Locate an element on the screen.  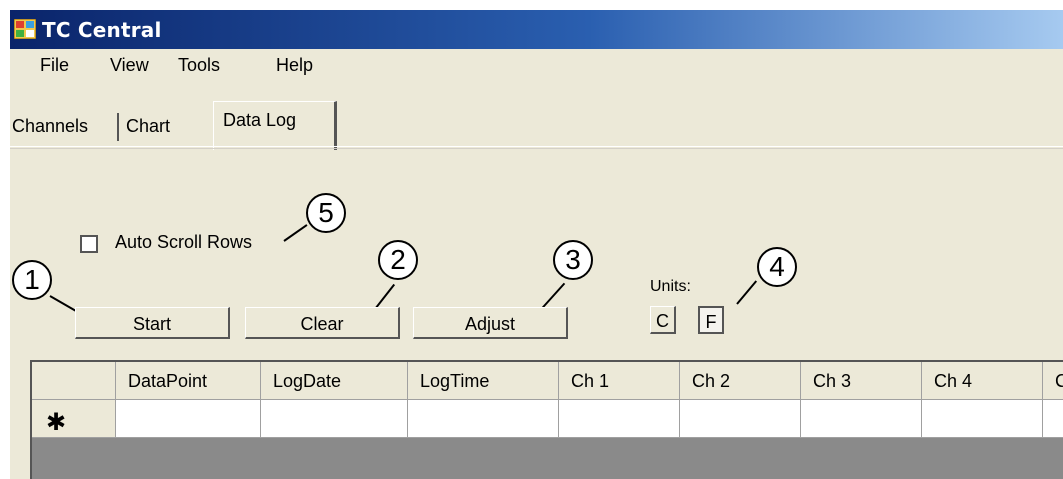
window-title: TC Central is located at coordinates (102, 30).